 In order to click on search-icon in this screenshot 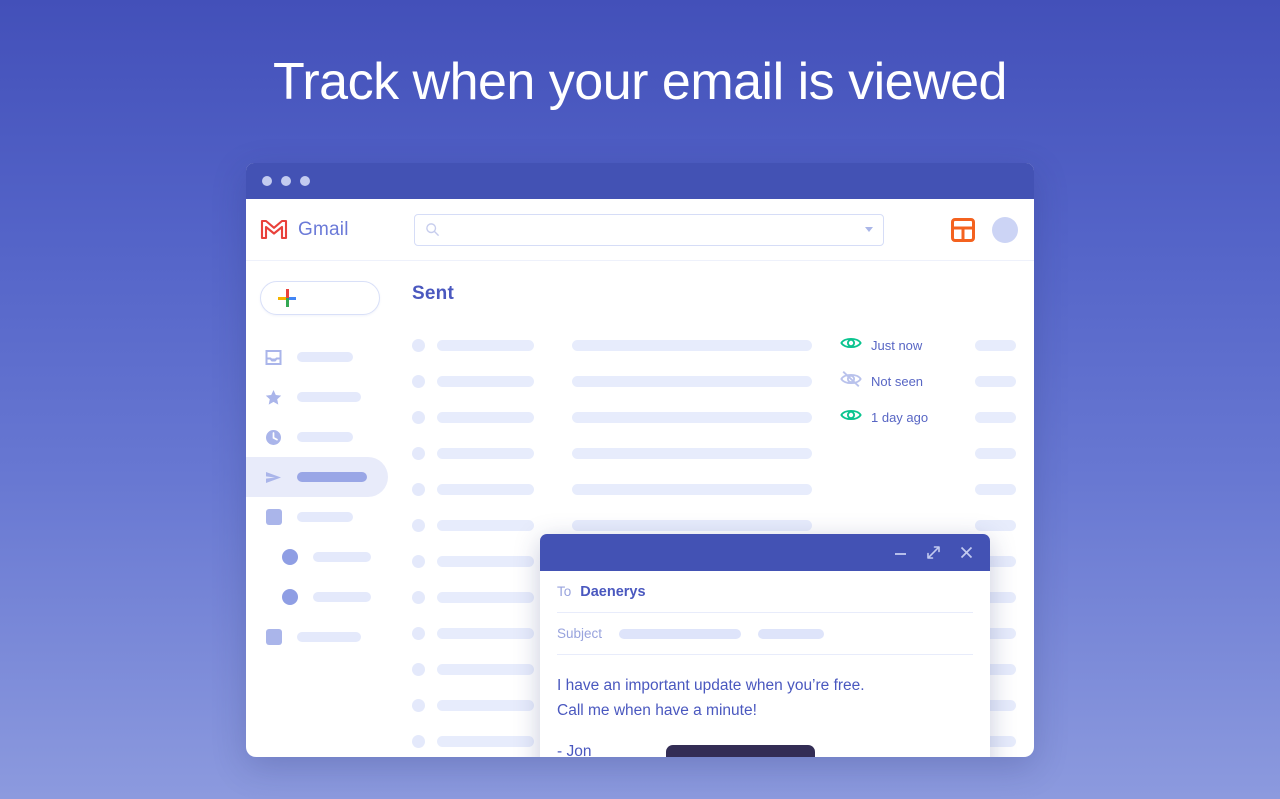, I will do `click(432, 229)`.